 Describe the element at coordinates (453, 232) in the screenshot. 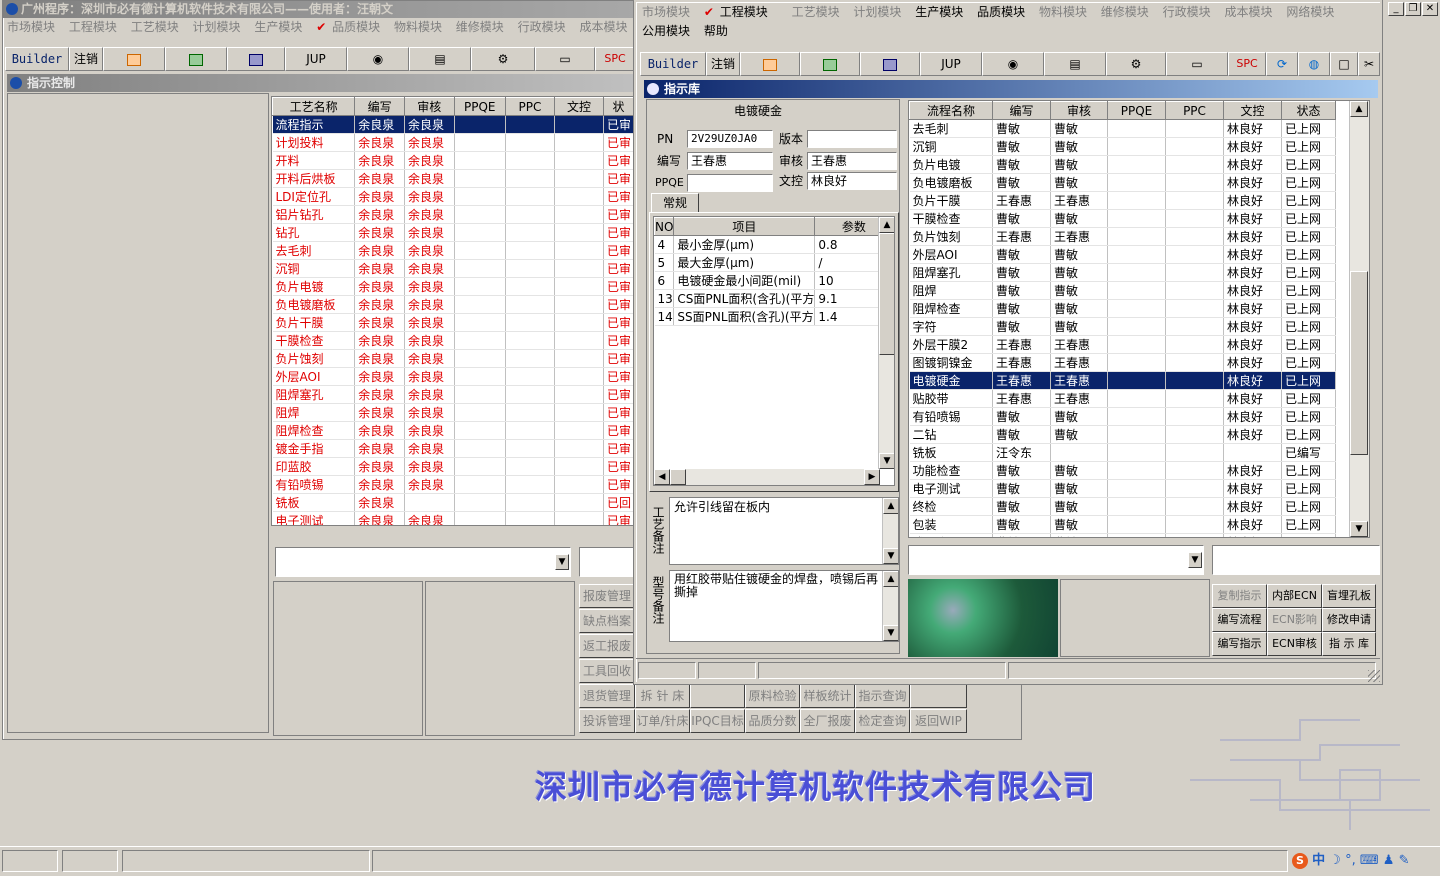

I see `back-grid-row: 钻孔 余良泉 余良泉 已审` at that location.